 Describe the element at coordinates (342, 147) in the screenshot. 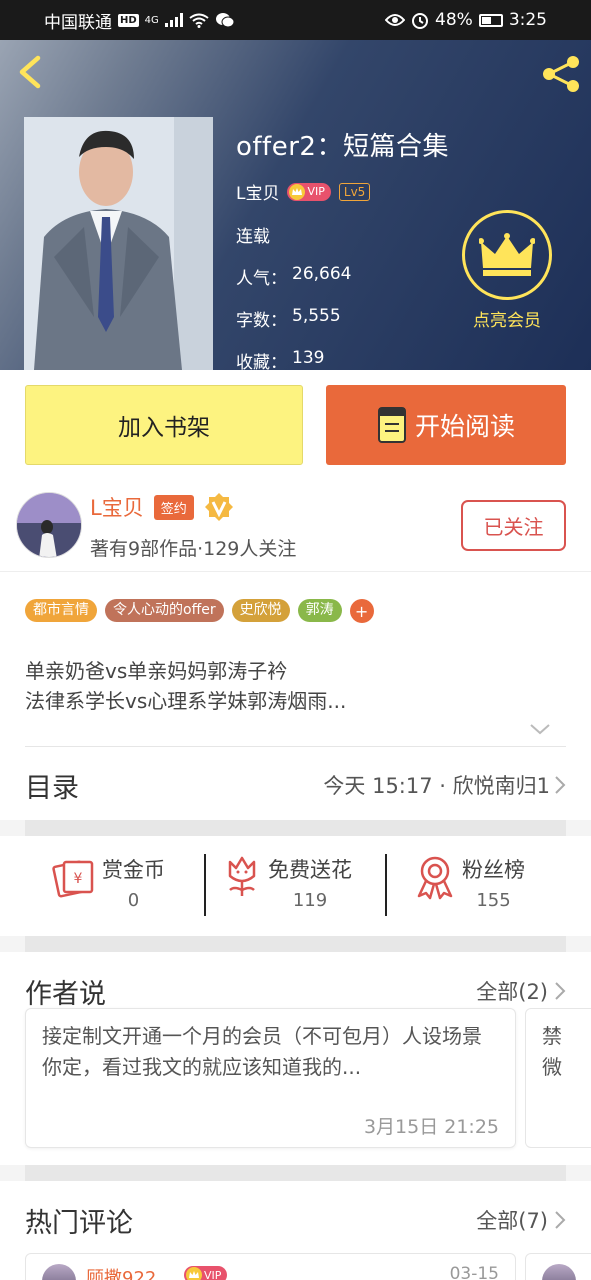

I see `book-title: offer2：短篇合集` at that location.